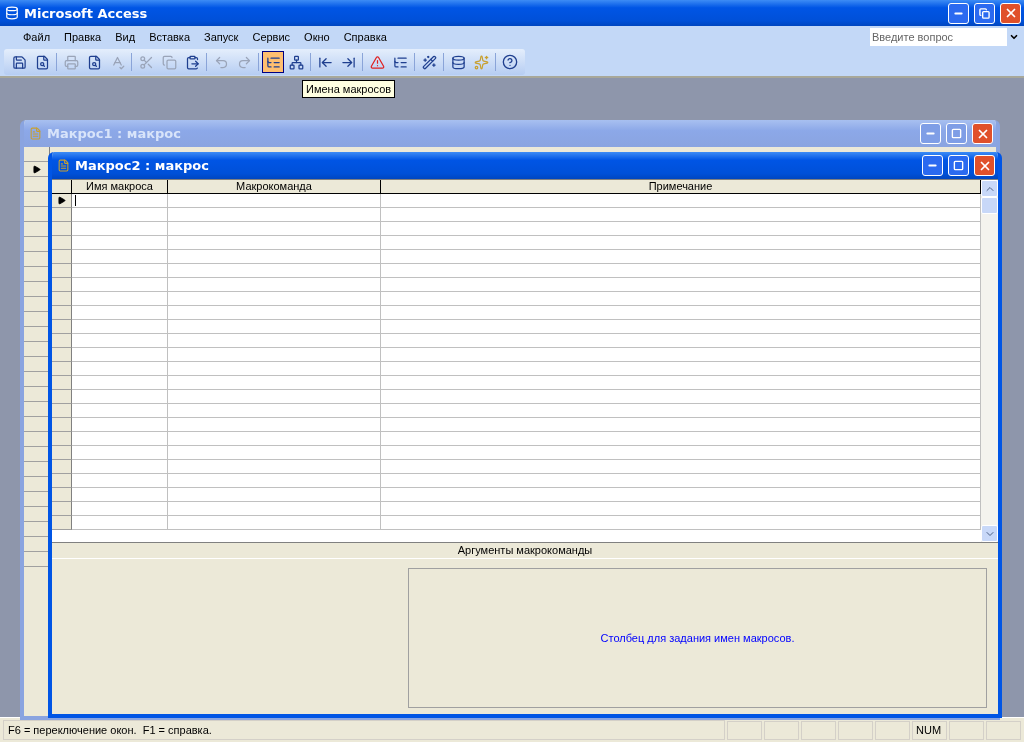 The image size is (1024, 742). What do you see at coordinates (125, 37) in the screenshot?
I see `menu-item: Вид` at bounding box center [125, 37].